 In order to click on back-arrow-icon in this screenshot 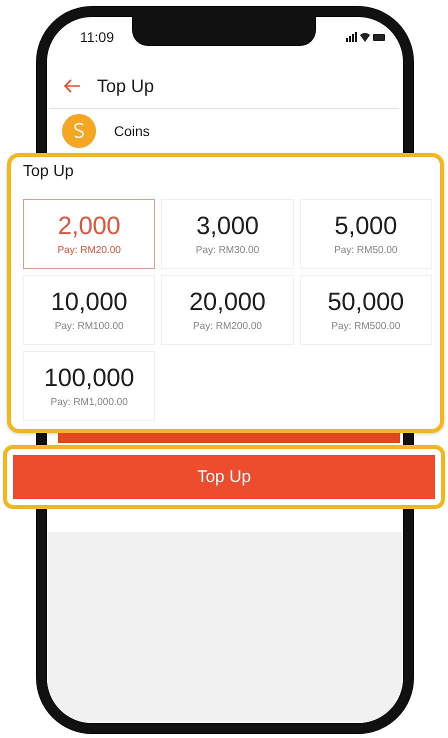, I will do `click(72, 86)`.